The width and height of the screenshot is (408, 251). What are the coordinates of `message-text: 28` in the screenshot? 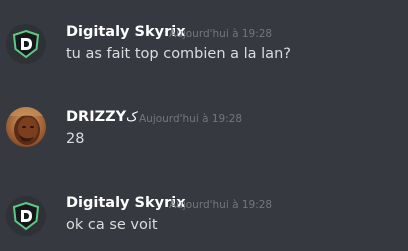 It's located at (75, 139).